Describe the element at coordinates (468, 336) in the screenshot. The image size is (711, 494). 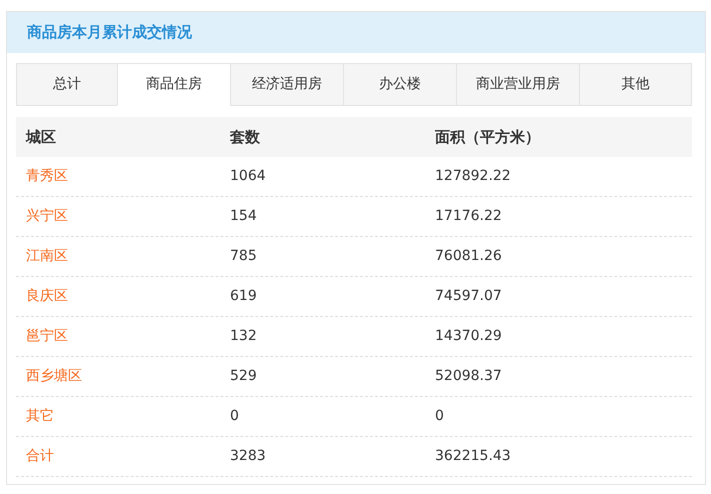
I see `table-cell: 14370.29` at that location.